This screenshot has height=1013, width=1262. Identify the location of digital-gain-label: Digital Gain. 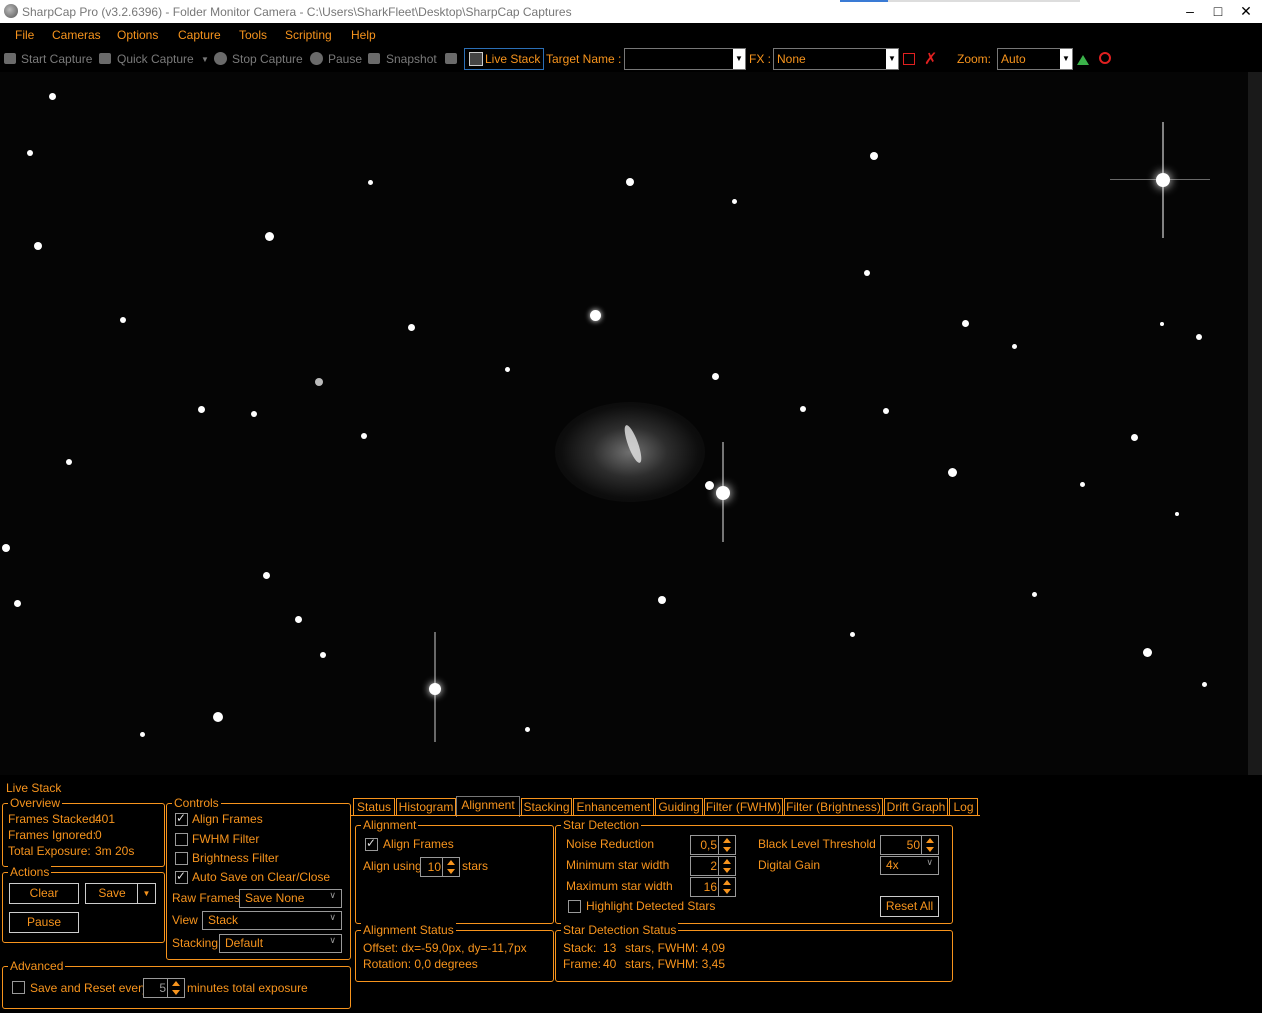
(789, 865).